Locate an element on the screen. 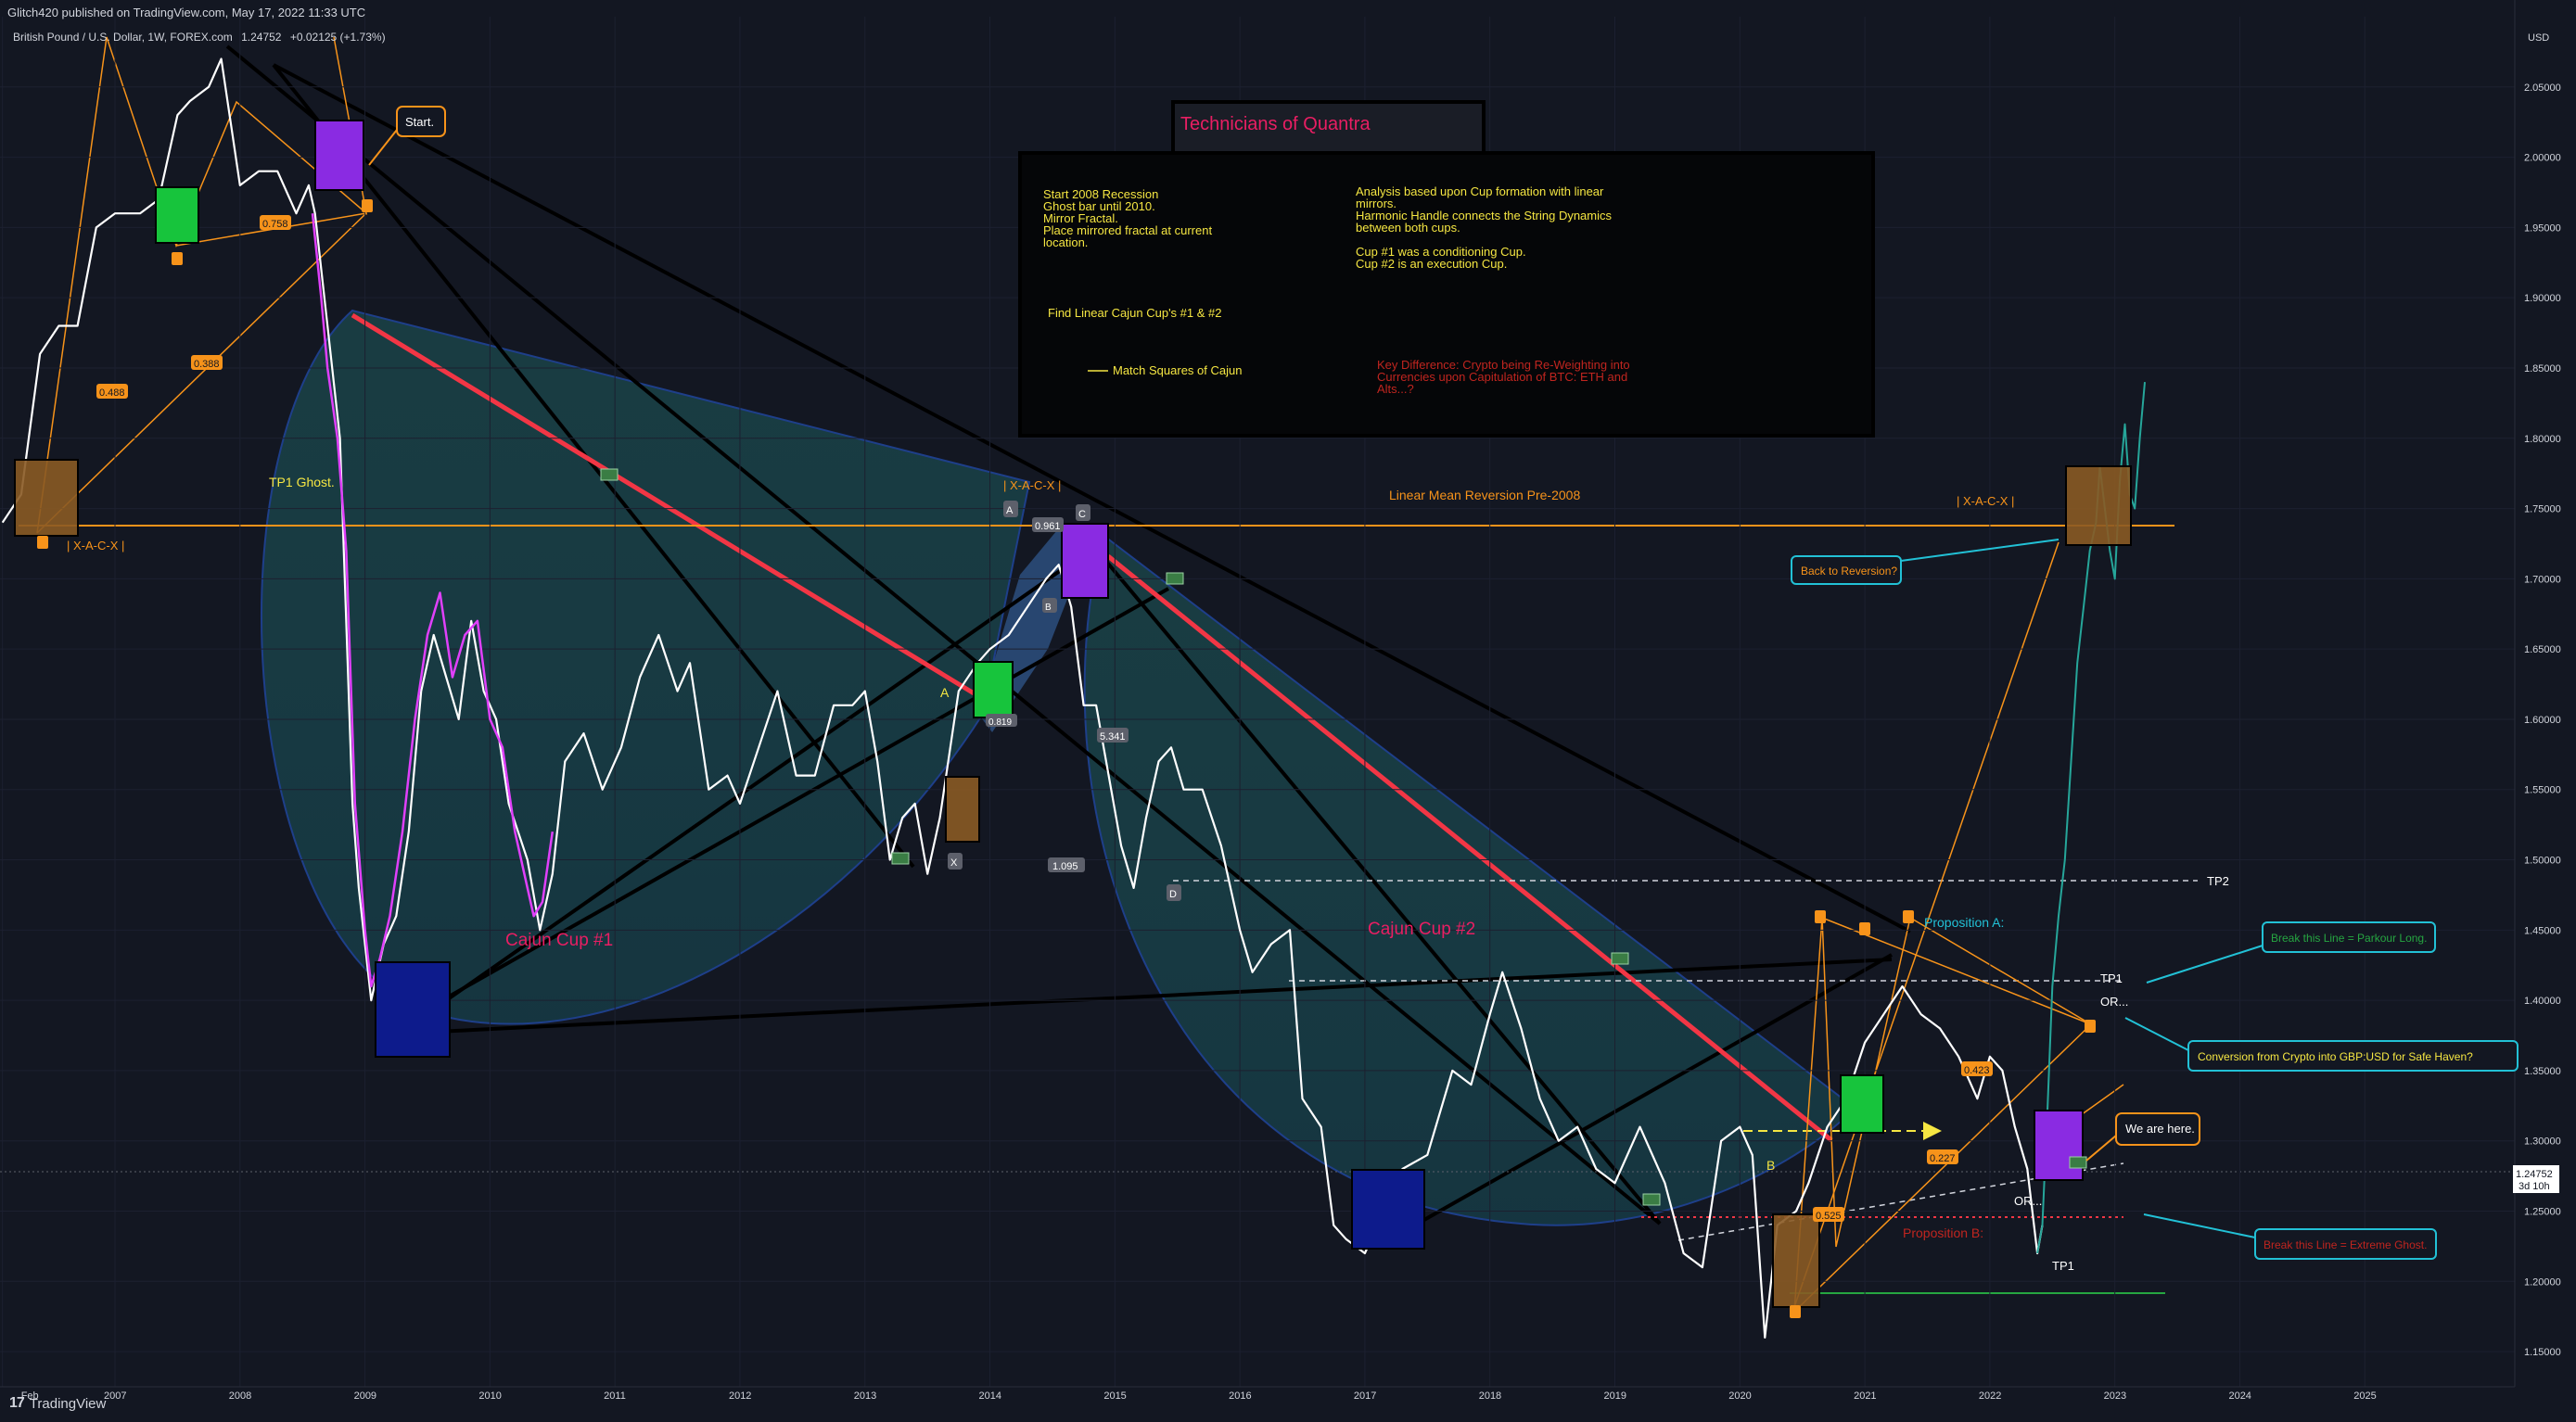  x-tick-label: 2018 is located at coordinates (1490, 1396).